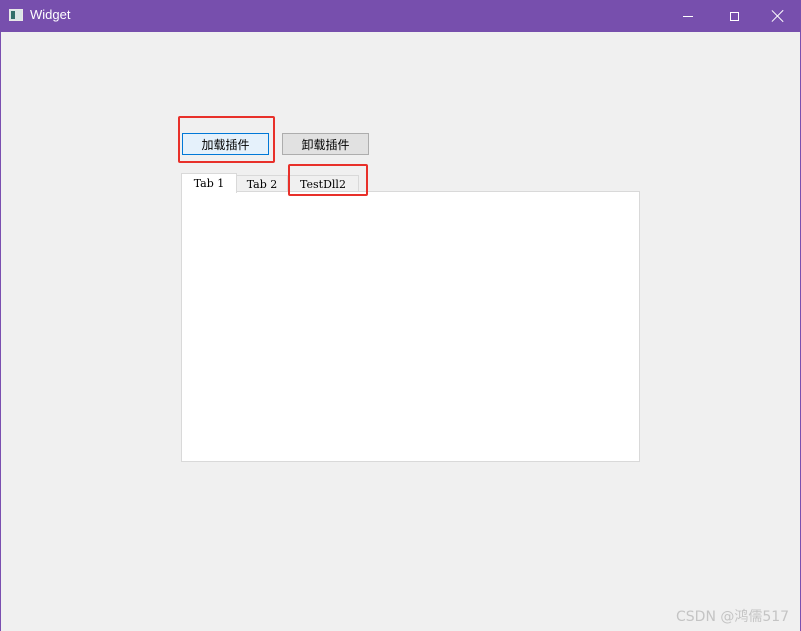  What do you see at coordinates (50, 14) in the screenshot?
I see `window-title: Widget` at bounding box center [50, 14].